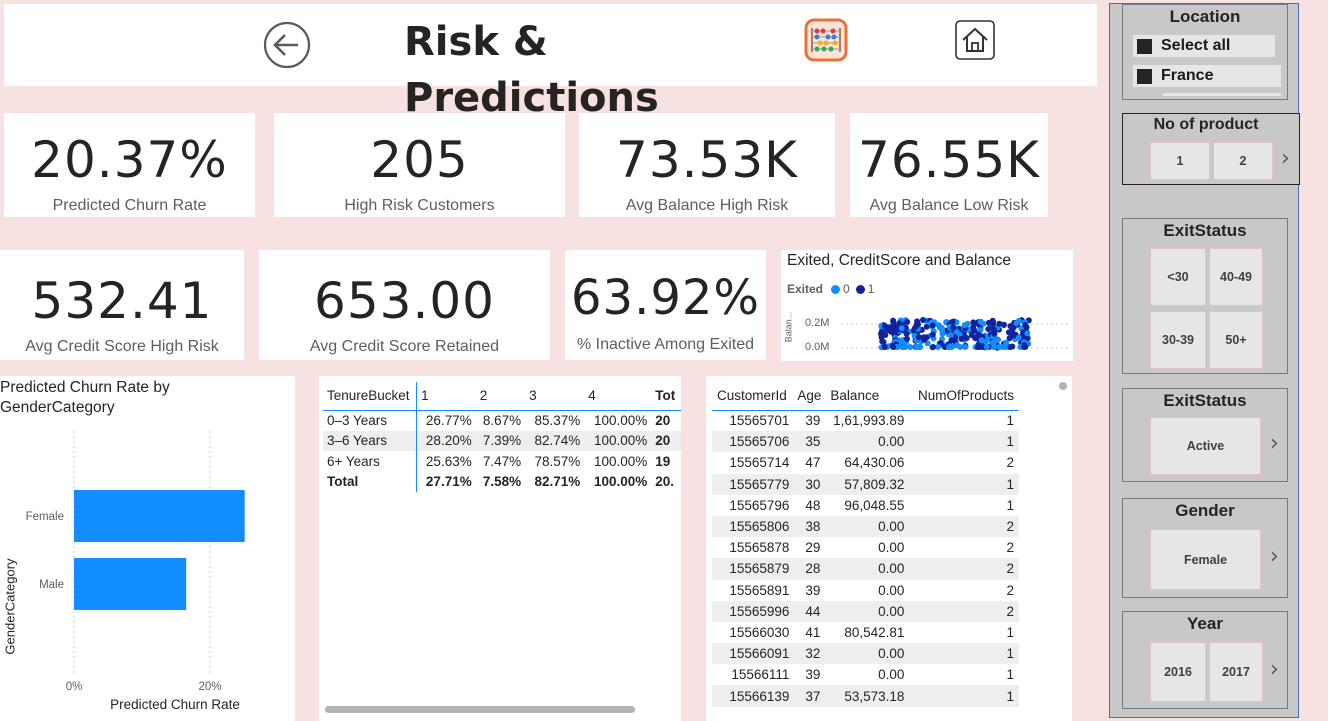 The height and width of the screenshot is (721, 1328). Describe the element at coordinates (865, 611) in the screenshot. I see `table-row: 15565996 44 0.00 2` at that location.